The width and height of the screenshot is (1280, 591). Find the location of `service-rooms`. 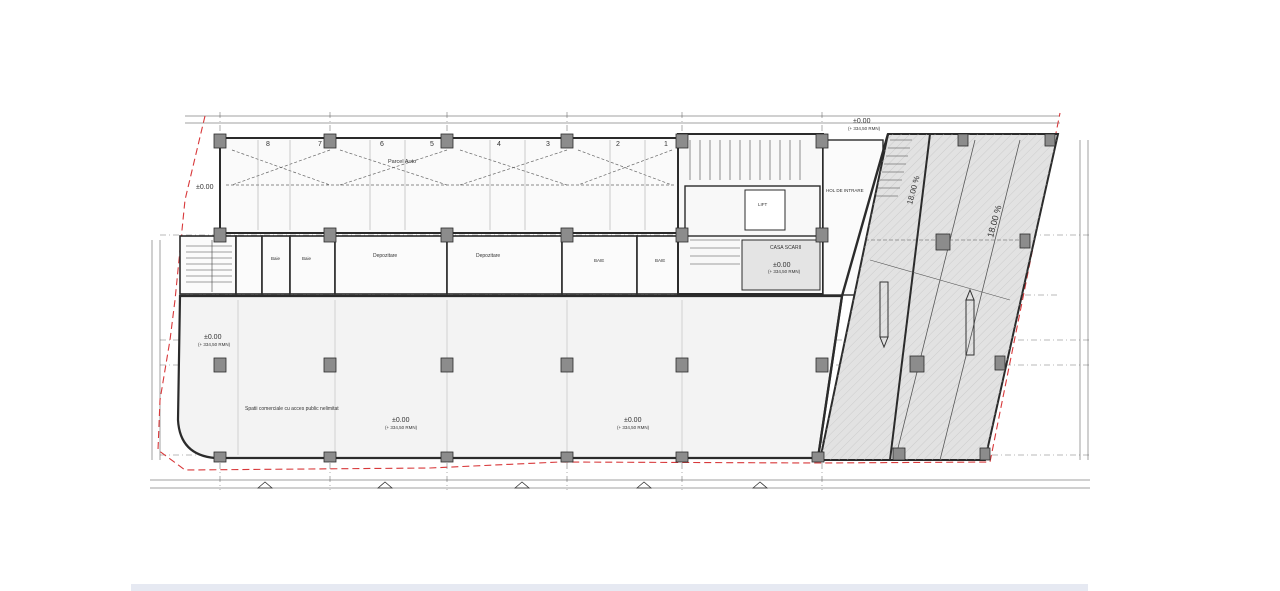

service-rooms is located at coordinates (431, 265).